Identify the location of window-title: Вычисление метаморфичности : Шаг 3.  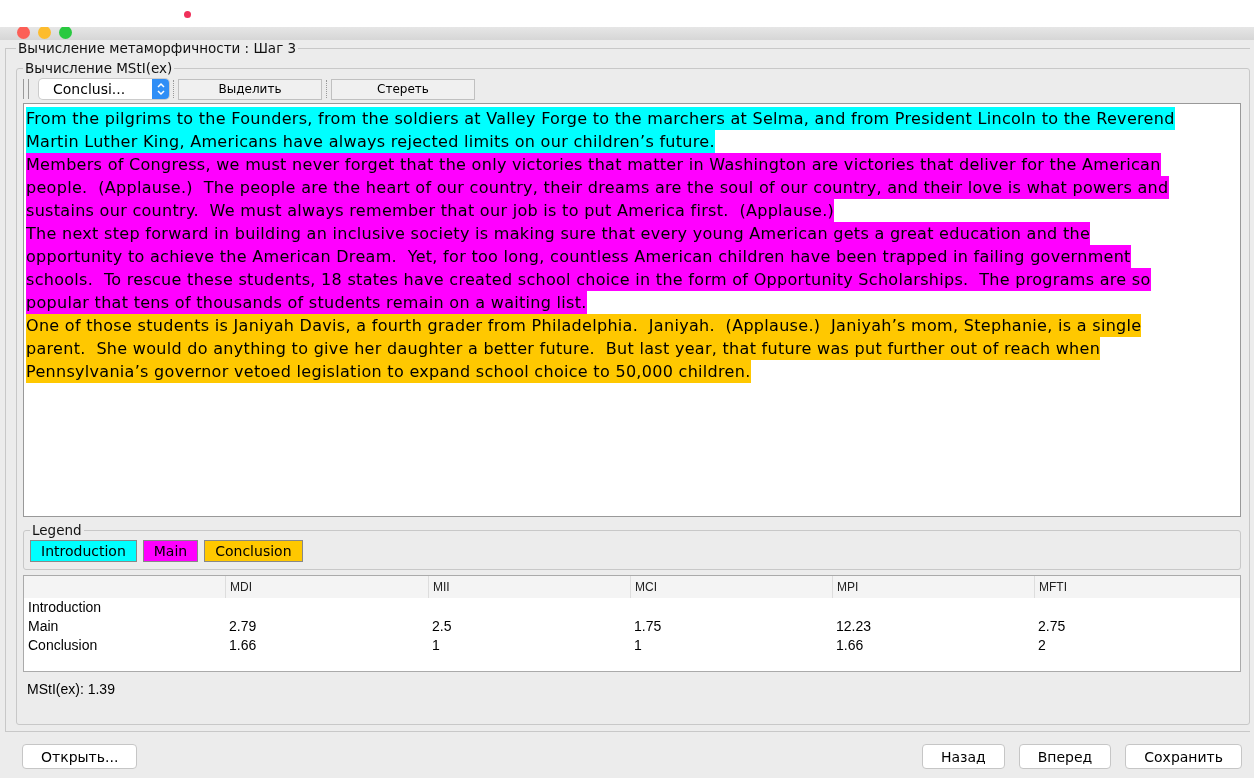
(157, 48).